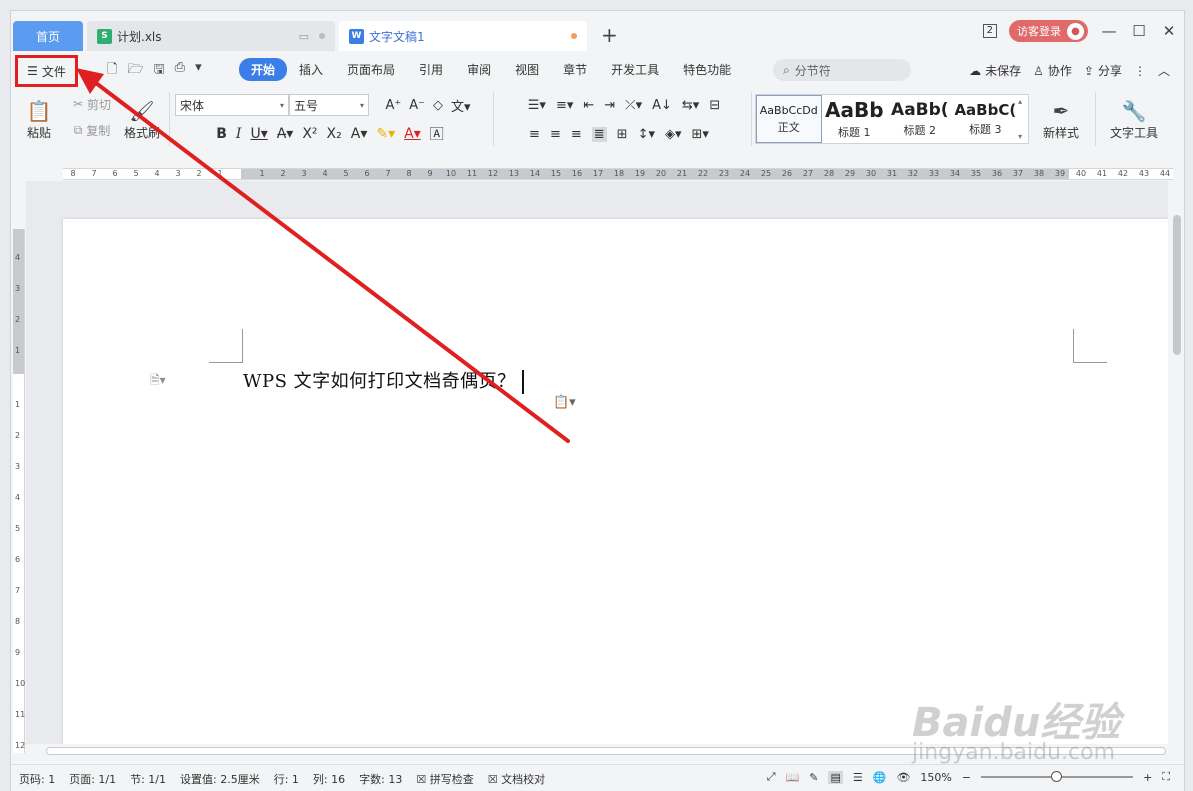 The image size is (1193, 791). What do you see at coordinates (359, 134) in the screenshot?
I see `text-effect-icon: A▾` at bounding box center [359, 134].